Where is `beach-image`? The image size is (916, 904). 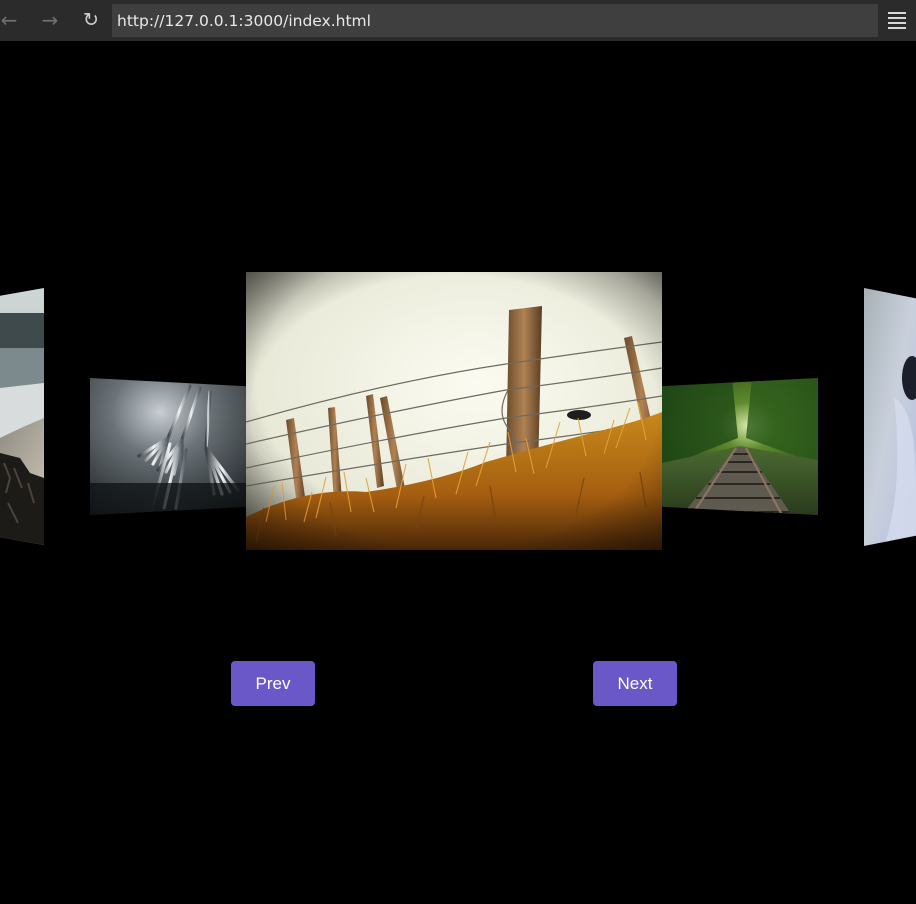
beach-image is located at coordinates (22, 416).